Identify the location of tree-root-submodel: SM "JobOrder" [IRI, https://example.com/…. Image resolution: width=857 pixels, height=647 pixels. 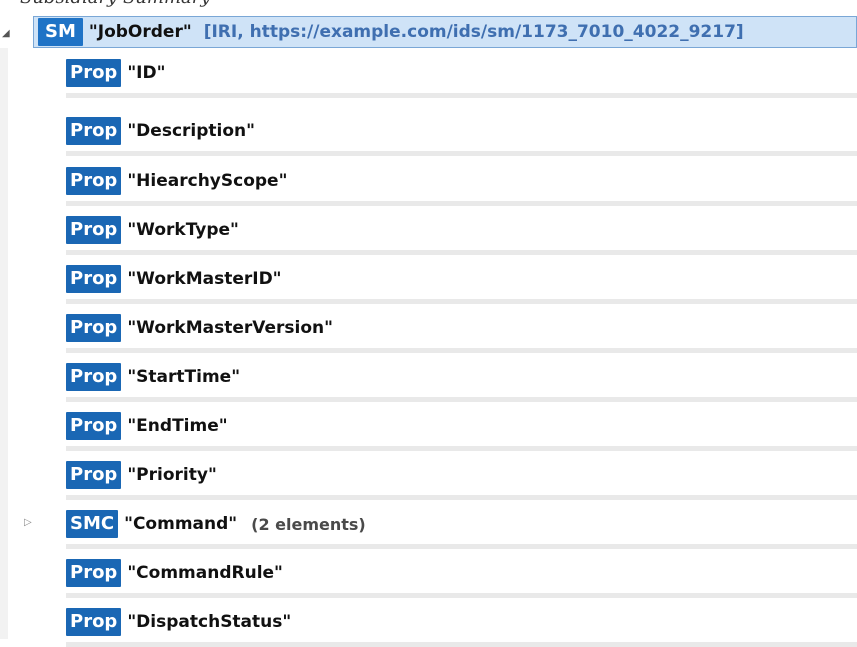
(445, 32).